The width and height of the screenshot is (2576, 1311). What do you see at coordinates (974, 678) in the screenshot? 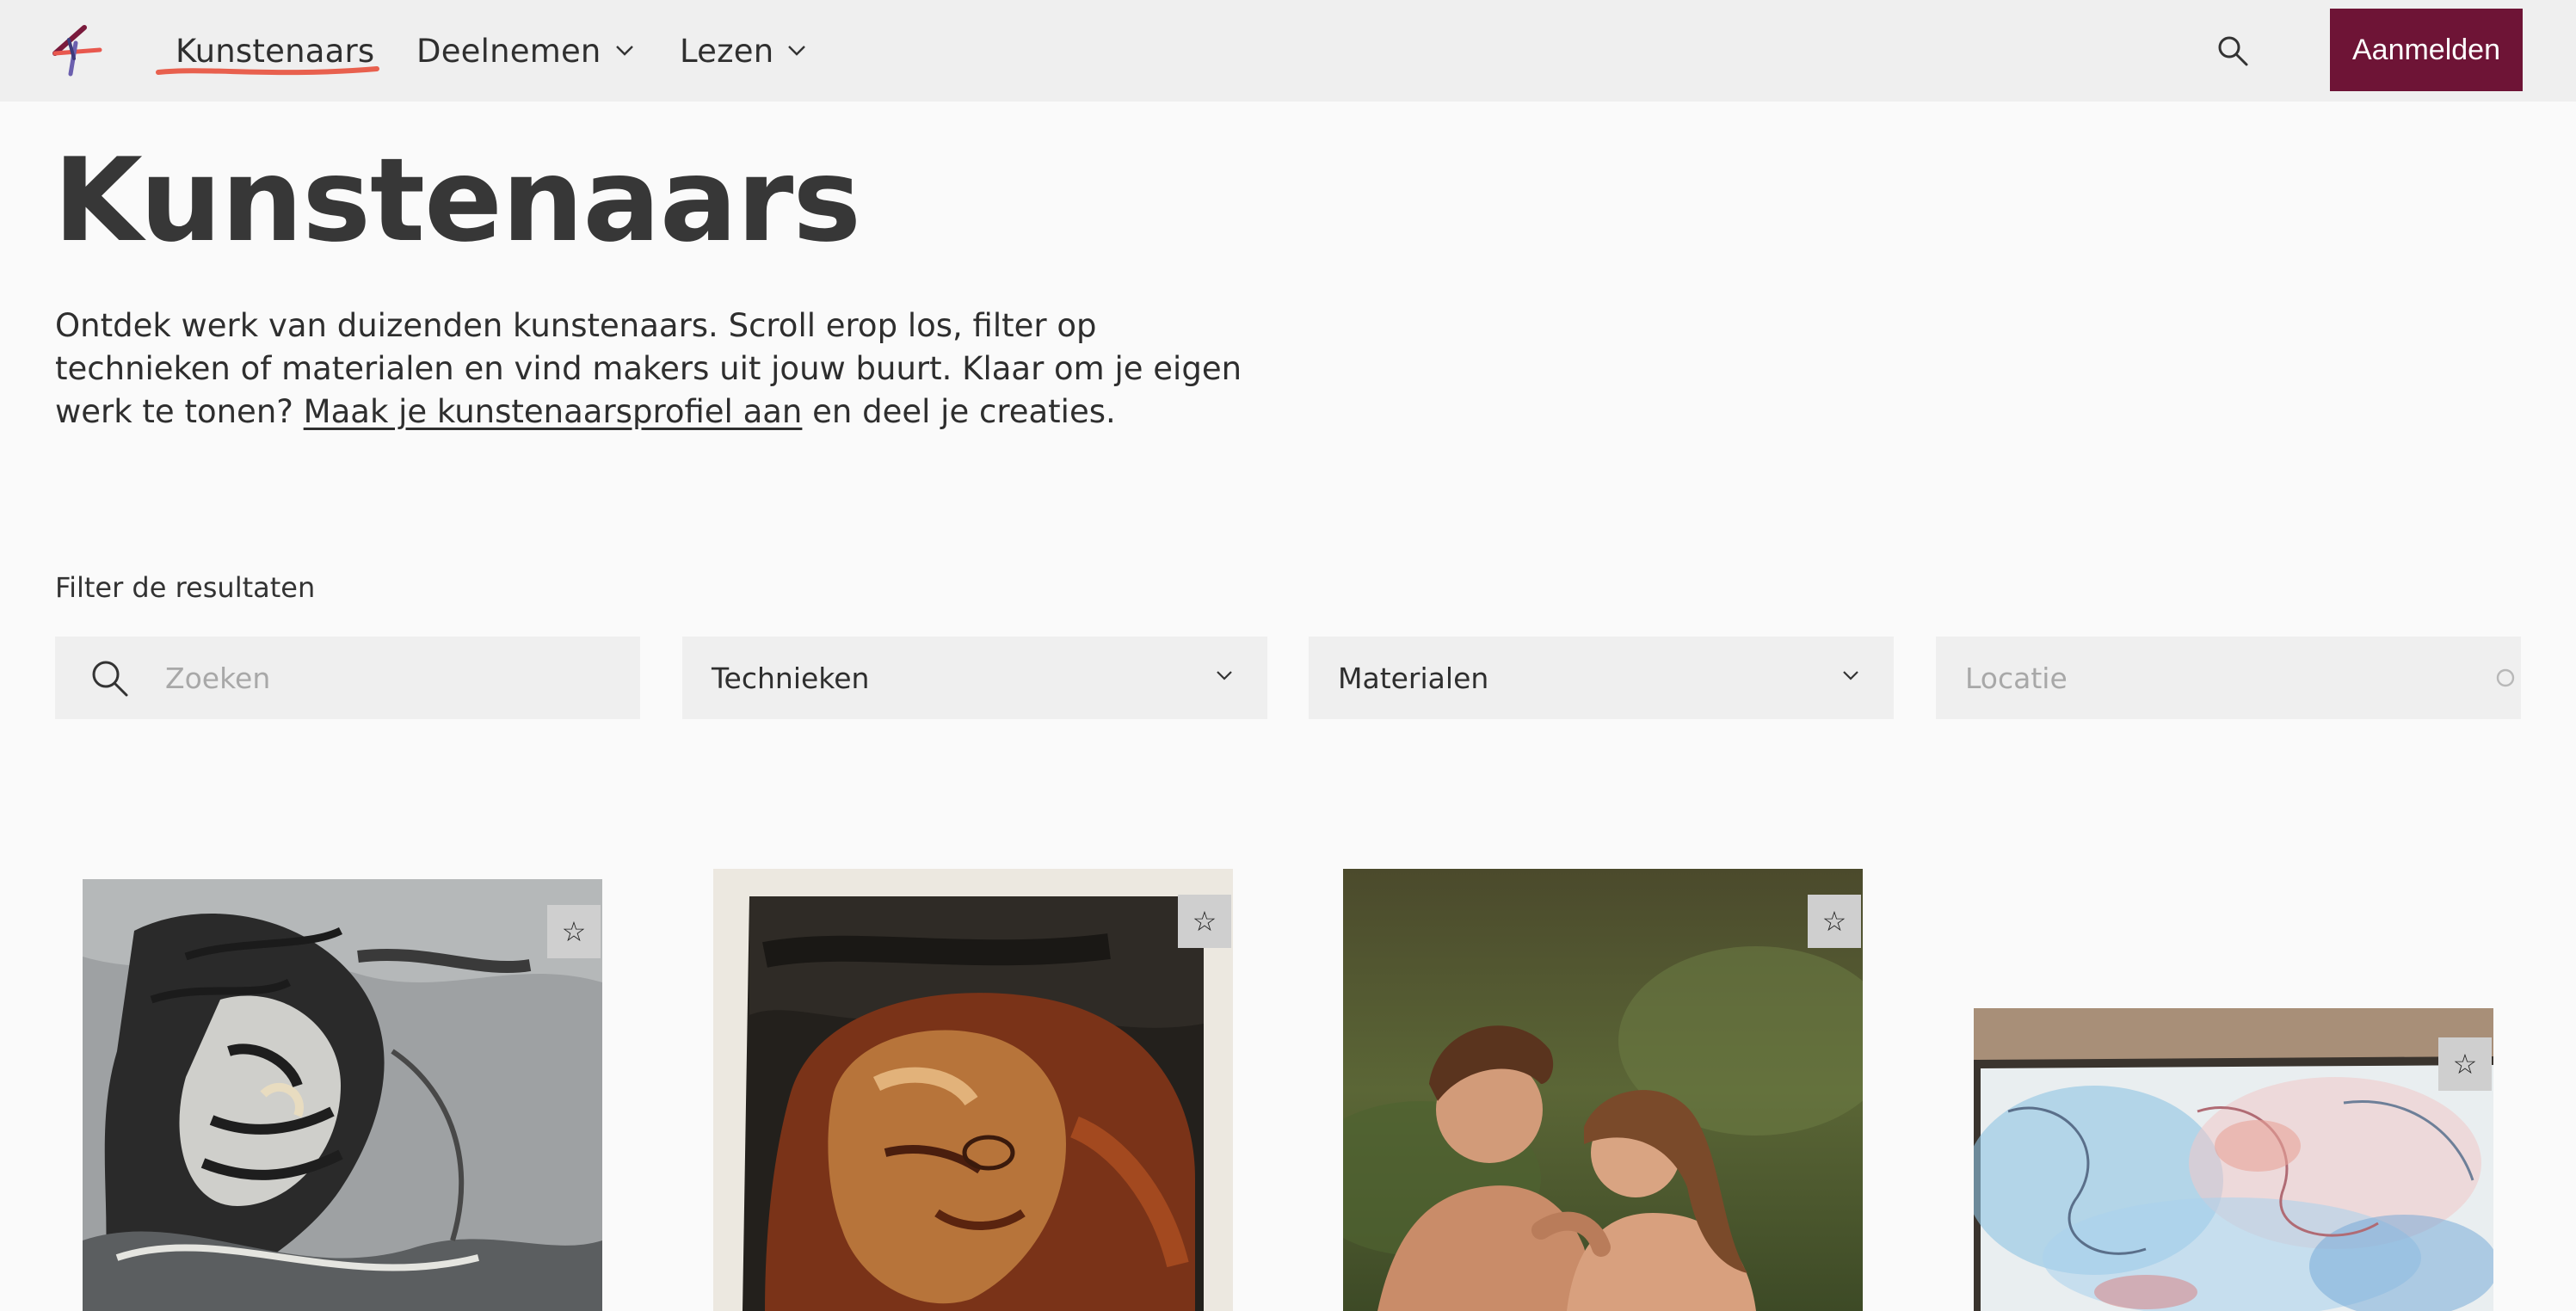
I see `techniques-select: Technieken` at bounding box center [974, 678].